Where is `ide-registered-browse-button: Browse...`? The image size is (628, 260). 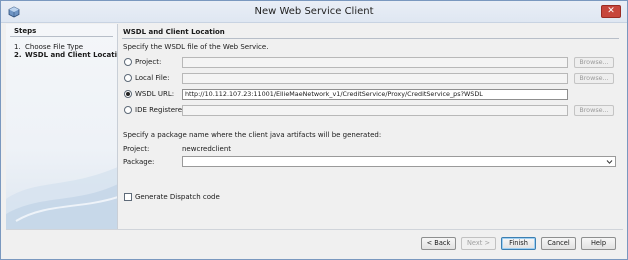 ide-registered-browse-button: Browse... is located at coordinates (594, 110).